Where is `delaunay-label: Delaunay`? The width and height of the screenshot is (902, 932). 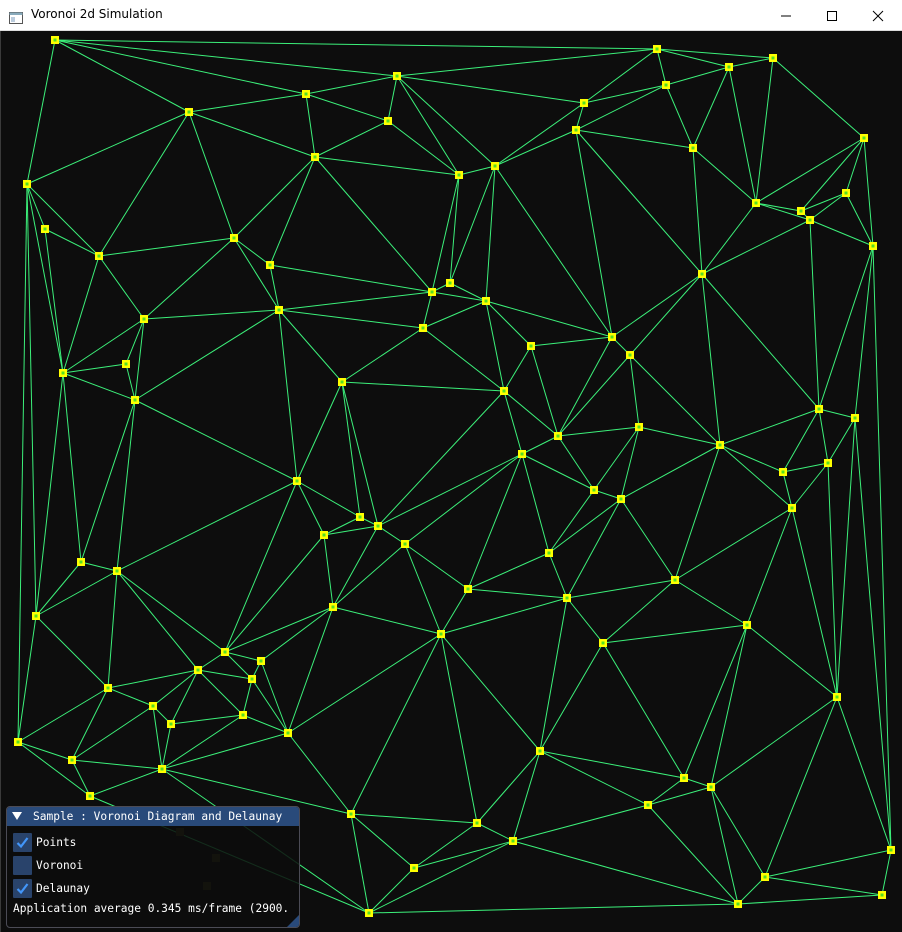 delaunay-label: Delaunay is located at coordinates (63, 888).